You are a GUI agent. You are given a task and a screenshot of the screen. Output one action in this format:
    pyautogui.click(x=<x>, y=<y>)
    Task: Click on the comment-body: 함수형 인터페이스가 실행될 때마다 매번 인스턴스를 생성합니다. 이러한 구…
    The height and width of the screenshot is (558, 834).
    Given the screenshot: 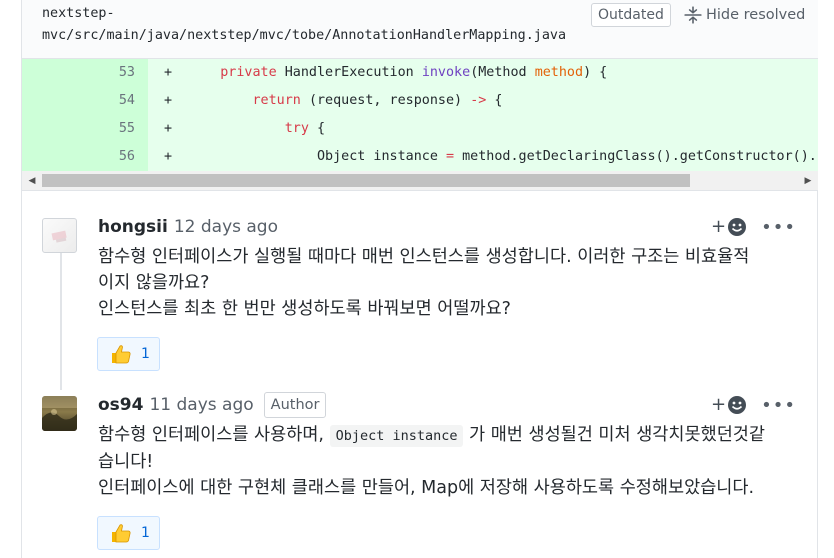 What is the action you would take?
    pyautogui.click(x=448, y=283)
    